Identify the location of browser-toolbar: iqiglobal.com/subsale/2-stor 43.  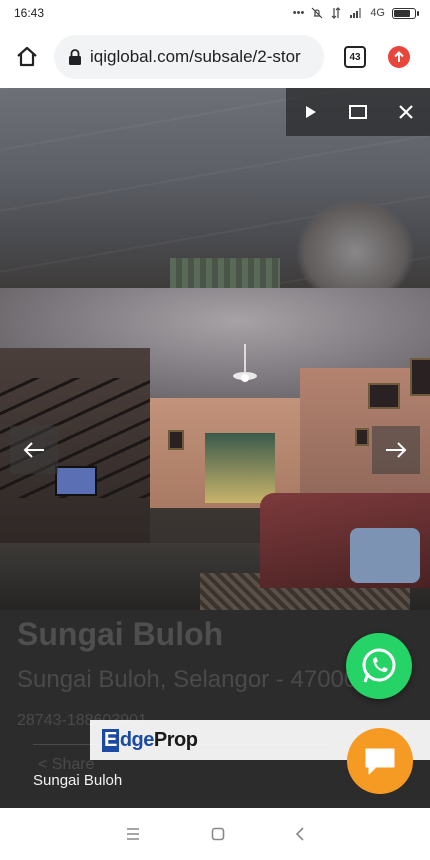
(215, 57).